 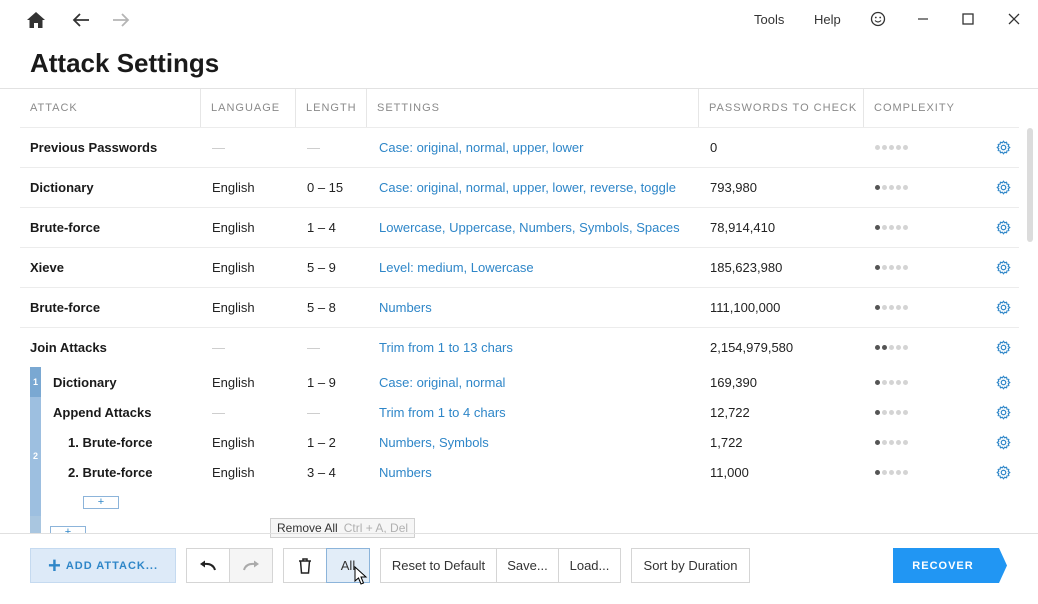 What do you see at coordinates (240, 108) in the screenshot?
I see `column-header-language: LANGUAGE` at bounding box center [240, 108].